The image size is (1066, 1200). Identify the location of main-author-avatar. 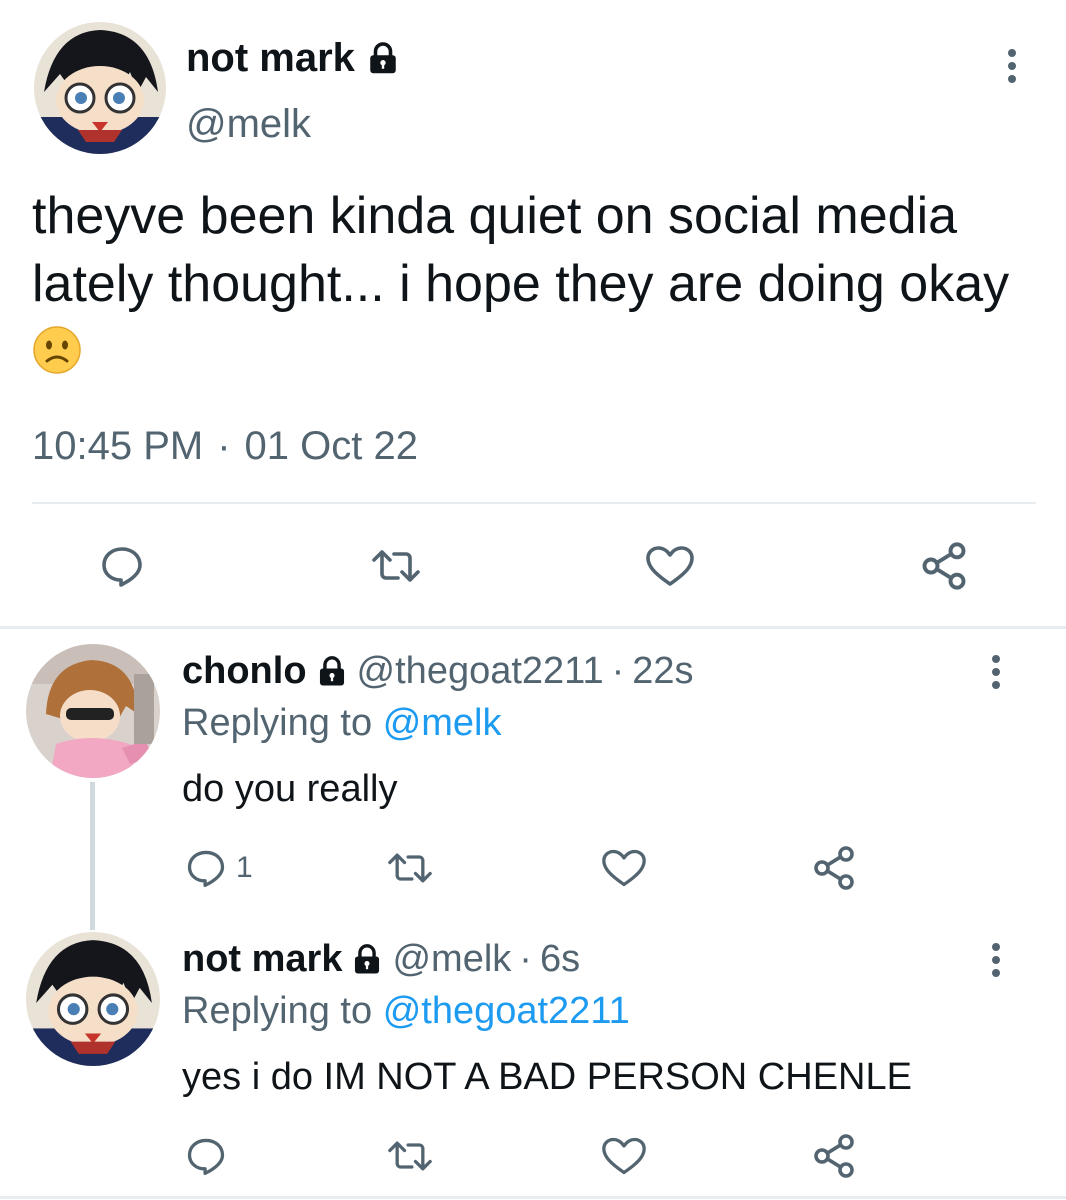
(100, 88).